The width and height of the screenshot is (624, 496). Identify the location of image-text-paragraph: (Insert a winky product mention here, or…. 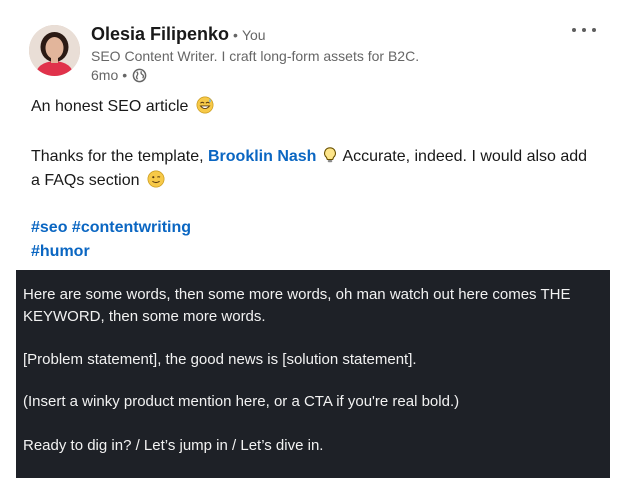
(241, 401).